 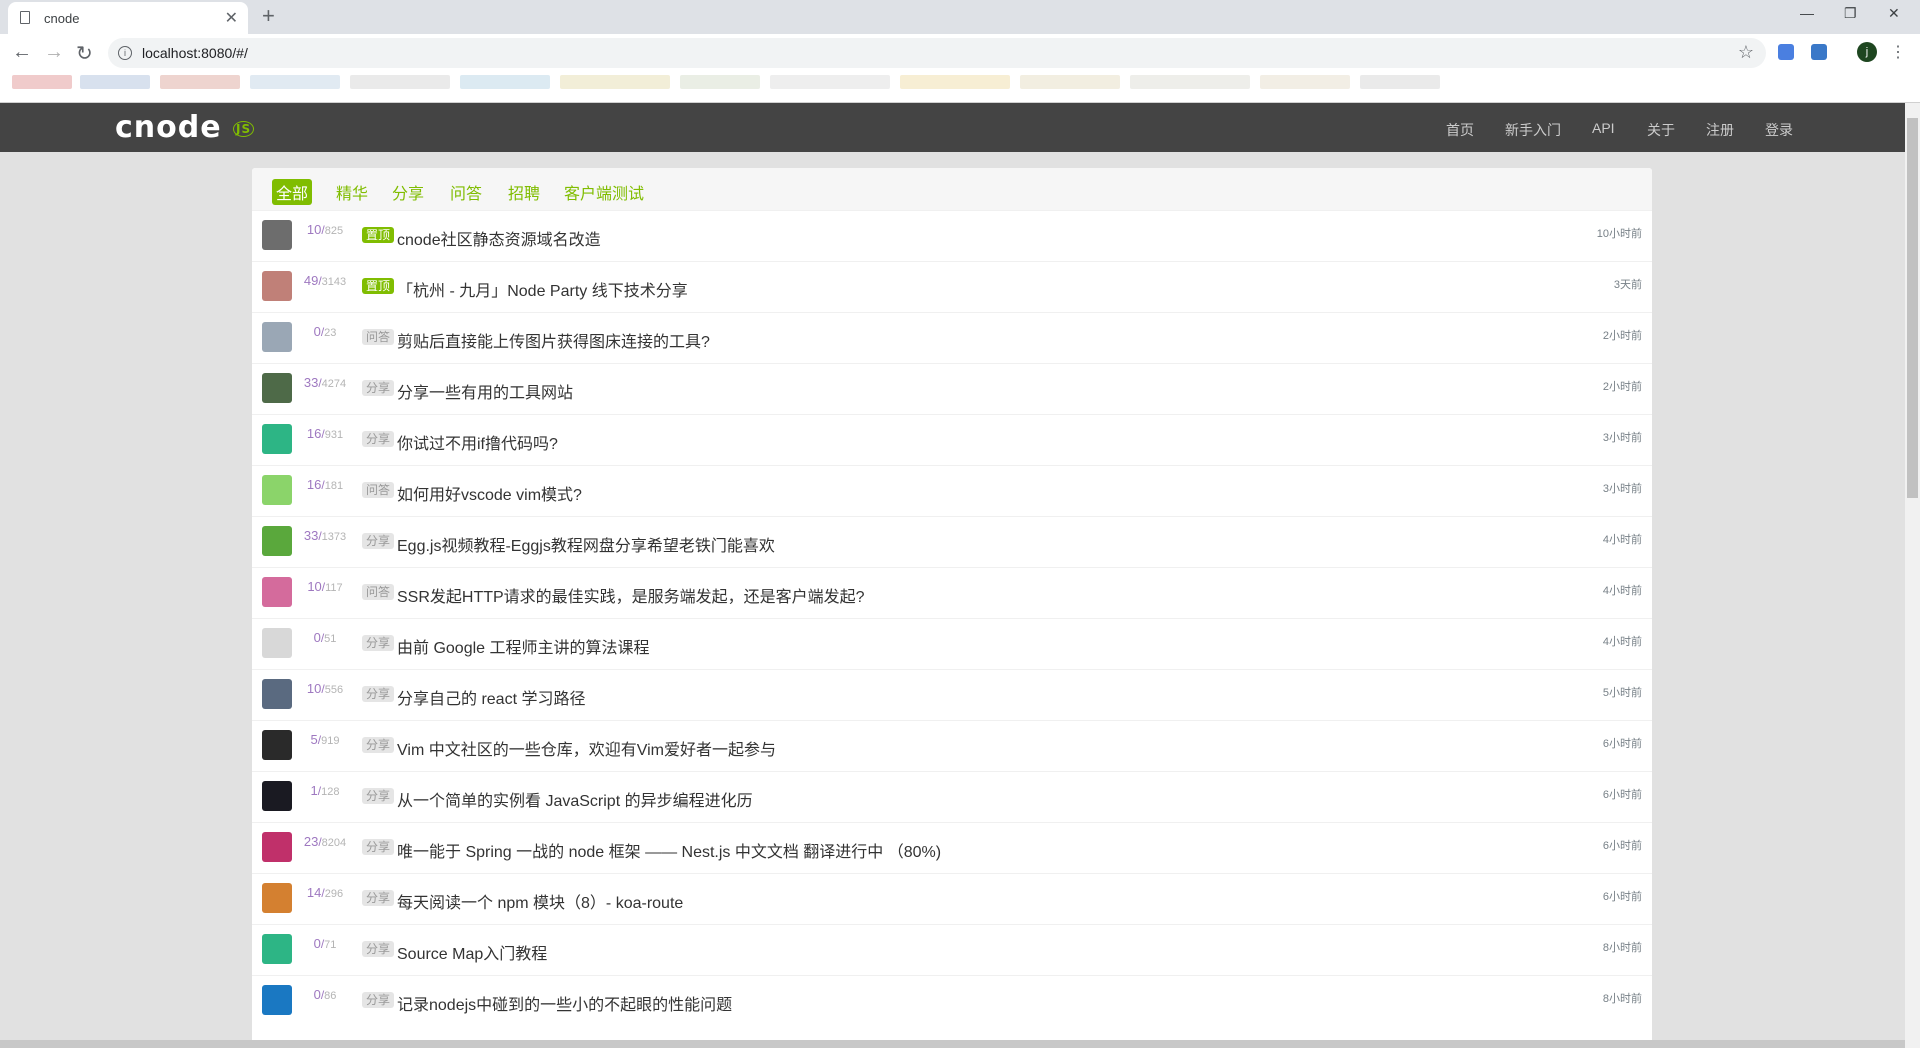 What do you see at coordinates (268, 16) in the screenshot?
I see `new-tab-icon: +` at bounding box center [268, 16].